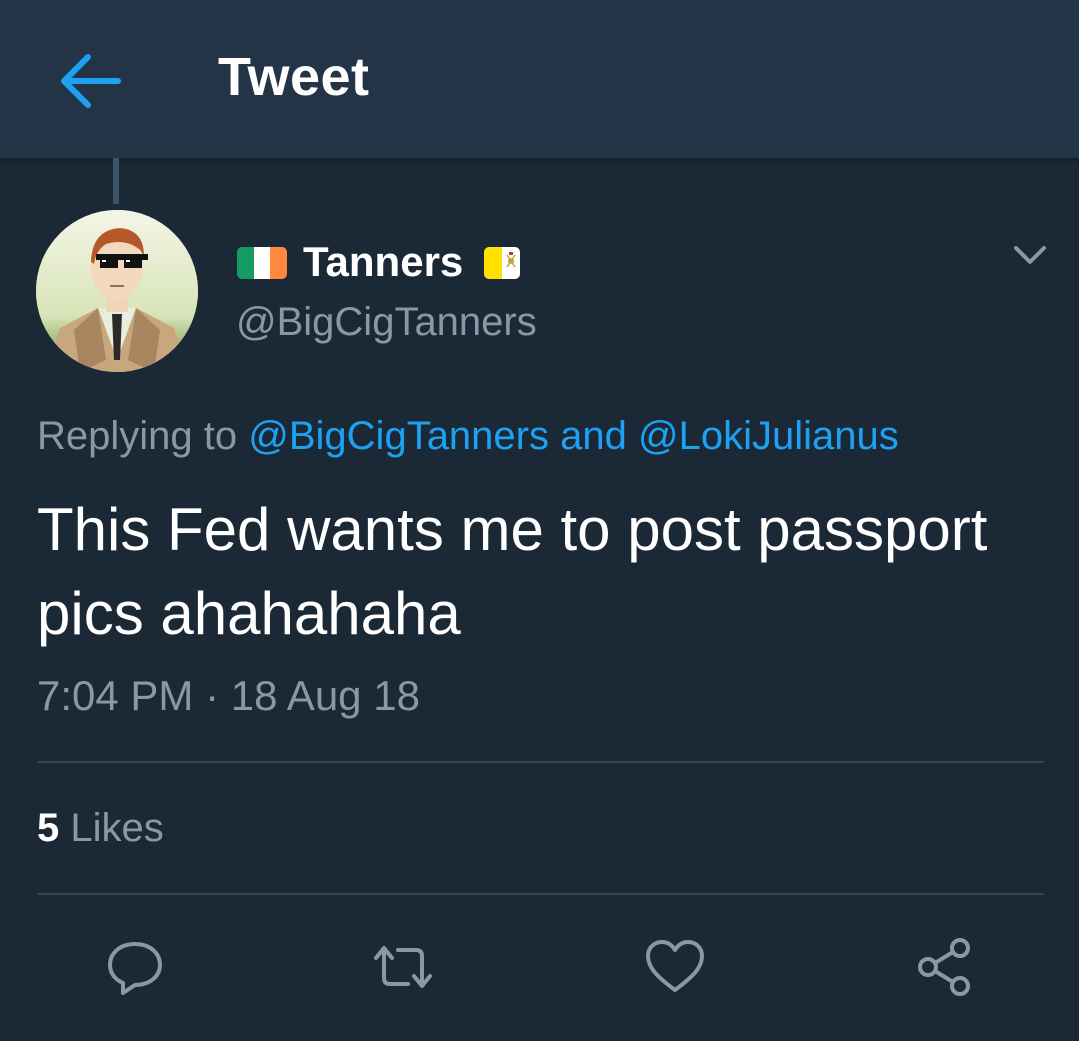  What do you see at coordinates (593, 436) in the screenshot?
I see `mention-joiner: and` at bounding box center [593, 436].